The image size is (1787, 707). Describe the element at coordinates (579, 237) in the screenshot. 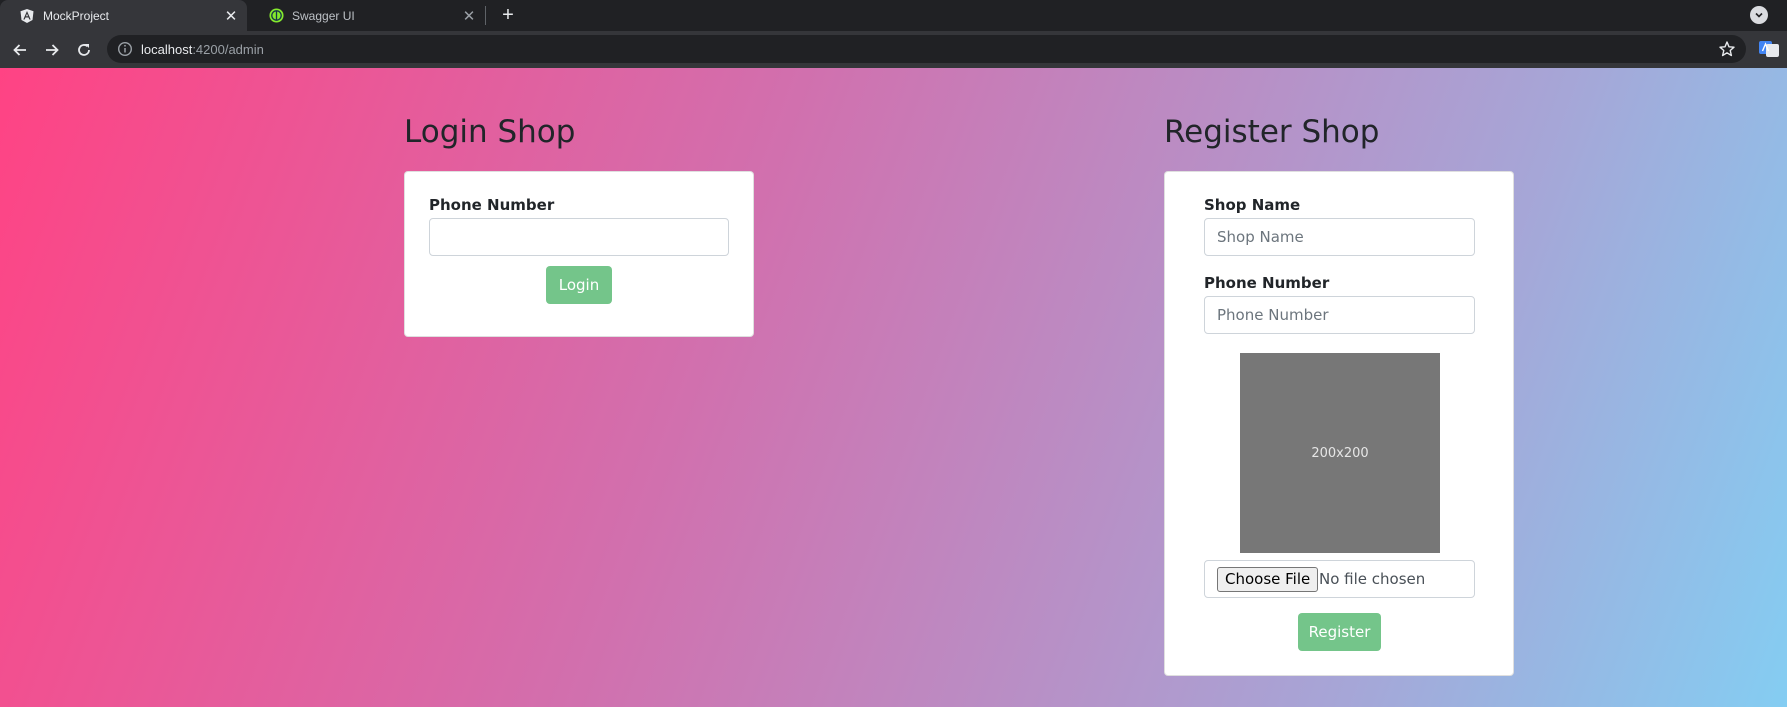

I see `login-phone-input` at that location.